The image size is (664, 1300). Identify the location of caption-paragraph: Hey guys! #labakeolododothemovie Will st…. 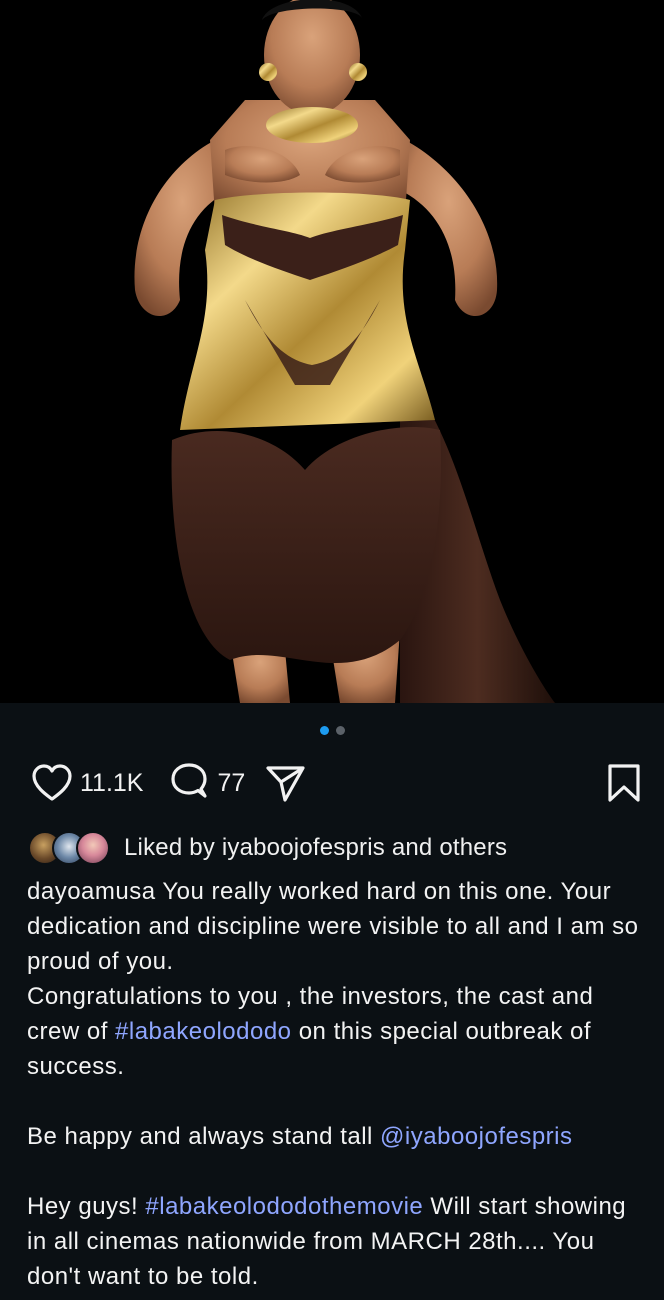
(337, 1241).